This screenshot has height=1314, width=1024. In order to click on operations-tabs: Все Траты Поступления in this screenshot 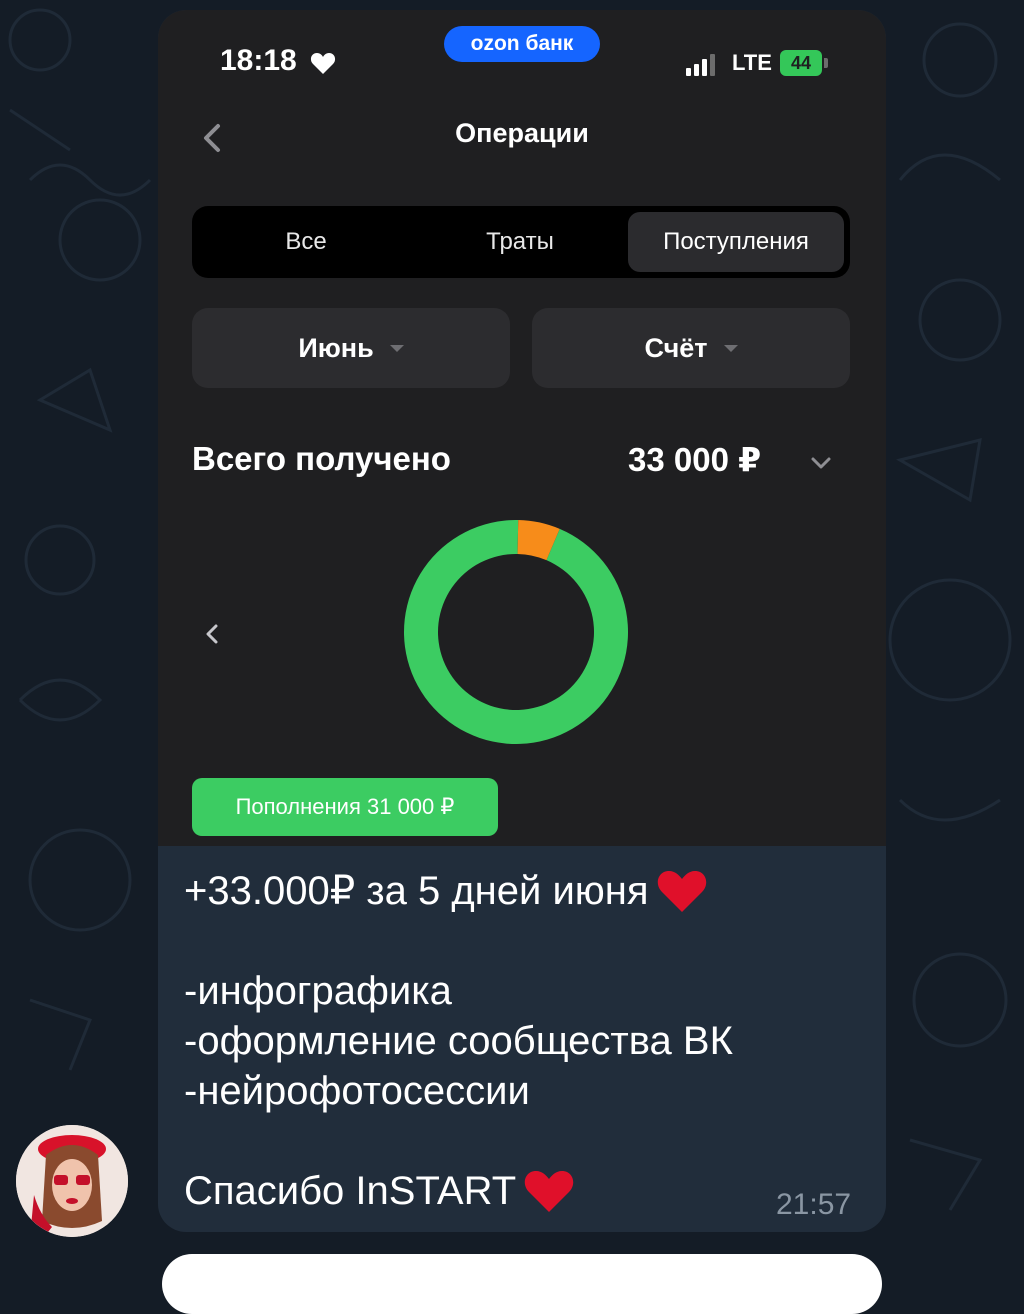, I will do `click(521, 242)`.